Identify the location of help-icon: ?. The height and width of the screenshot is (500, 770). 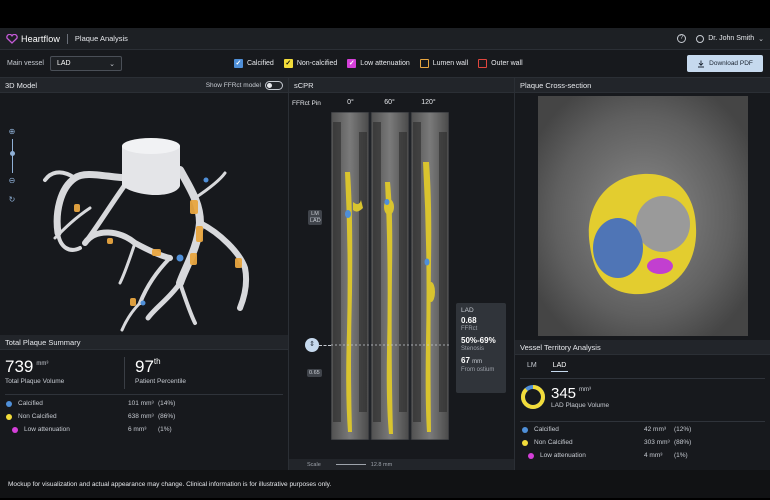
(682, 38).